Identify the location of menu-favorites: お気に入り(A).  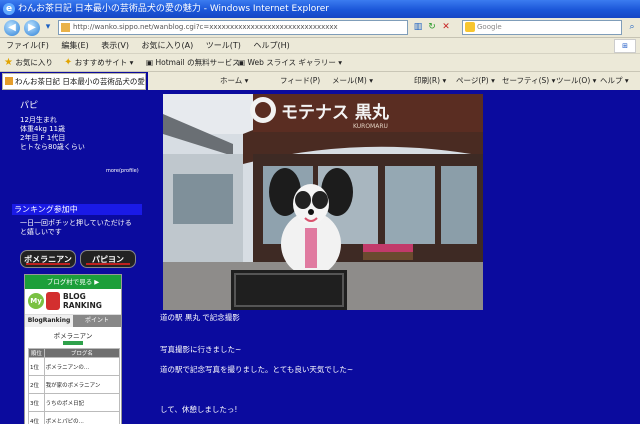
(168, 45).